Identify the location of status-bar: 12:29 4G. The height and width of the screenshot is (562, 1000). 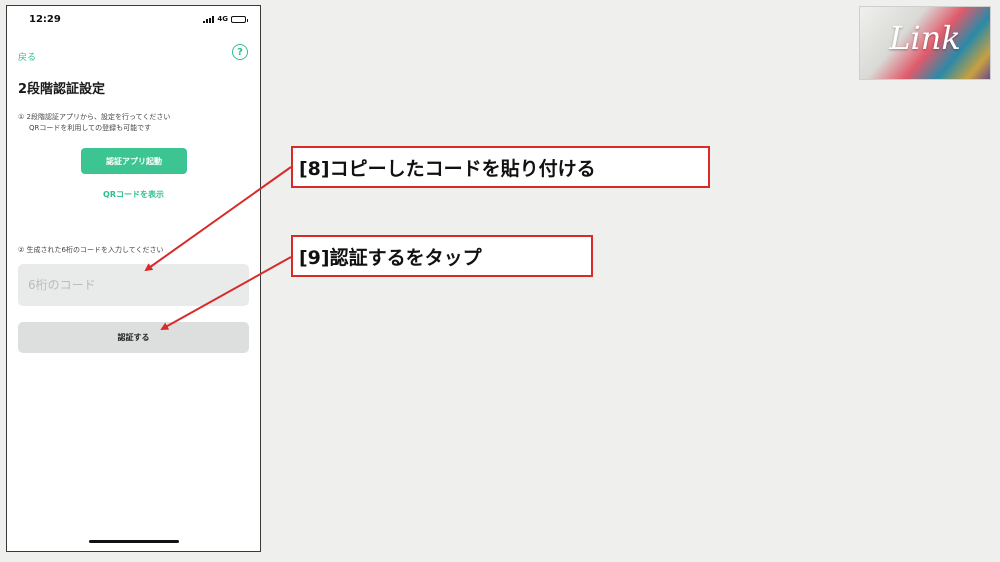
(133, 20).